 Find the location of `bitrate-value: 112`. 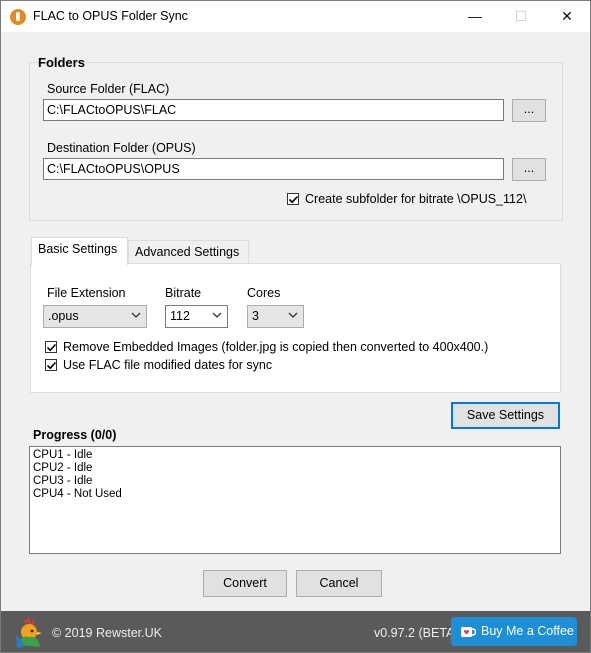

bitrate-value: 112 is located at coordinates (180, 316).